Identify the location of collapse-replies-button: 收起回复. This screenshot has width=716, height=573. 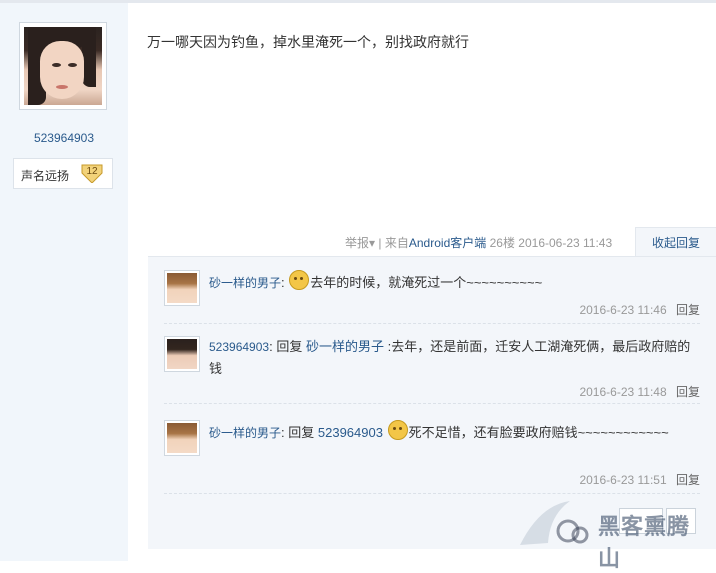
(675, 242).